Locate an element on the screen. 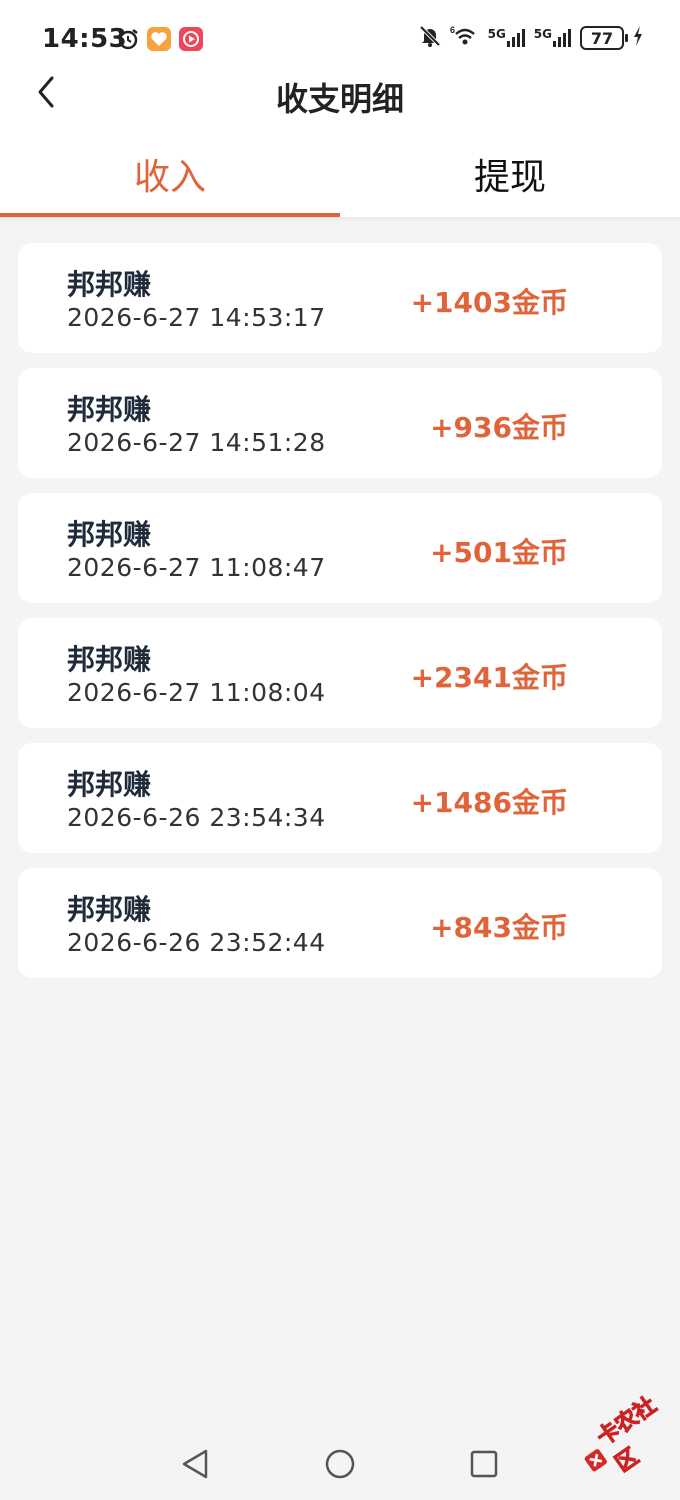 The width and height of the screenshot is (680, 1500). status-left-icons is located at coordinates (160, 41).